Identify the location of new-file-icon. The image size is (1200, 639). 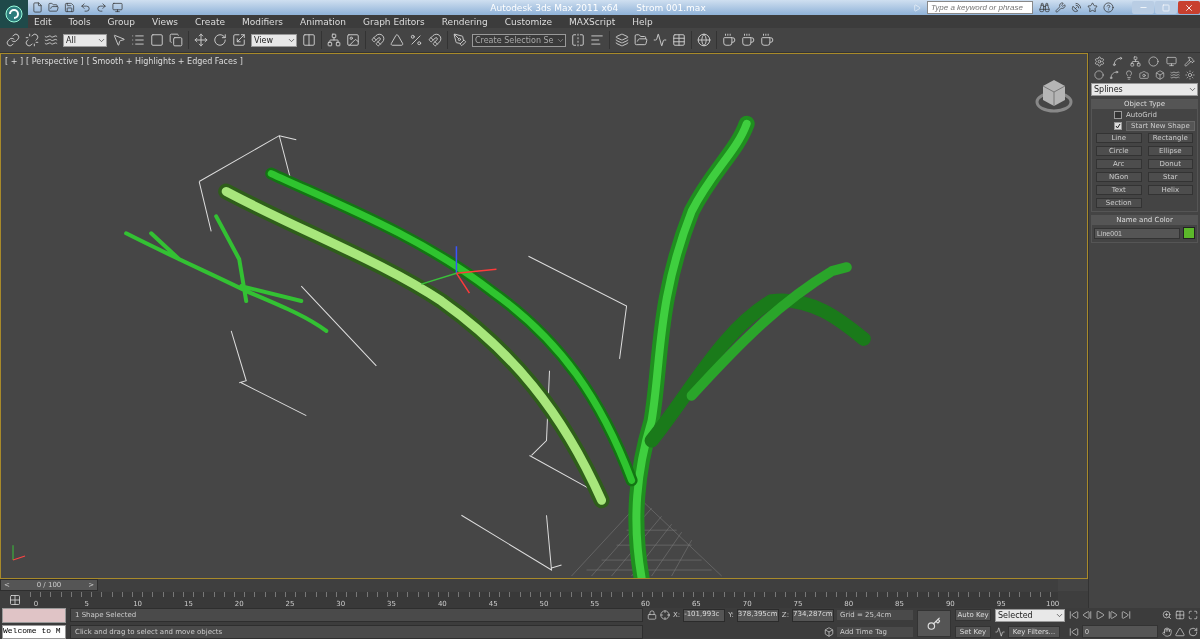
(37, 7).